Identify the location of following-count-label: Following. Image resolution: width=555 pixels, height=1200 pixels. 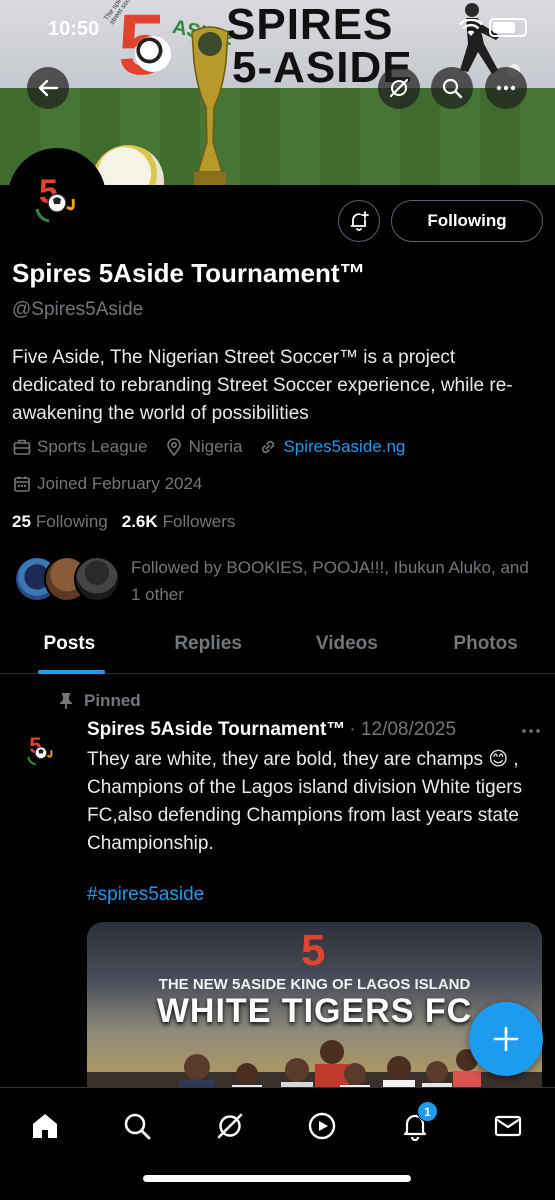
(71, 521).